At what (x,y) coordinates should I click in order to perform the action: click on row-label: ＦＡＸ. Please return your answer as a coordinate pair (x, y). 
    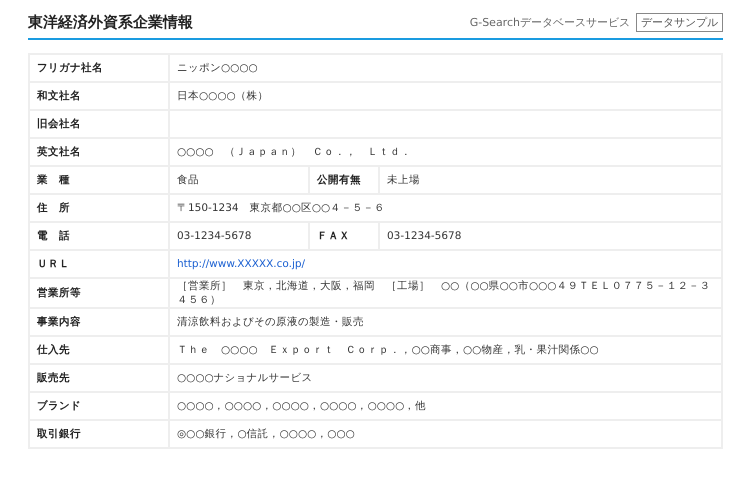
    Looking at the image, I should click on (344, 236).